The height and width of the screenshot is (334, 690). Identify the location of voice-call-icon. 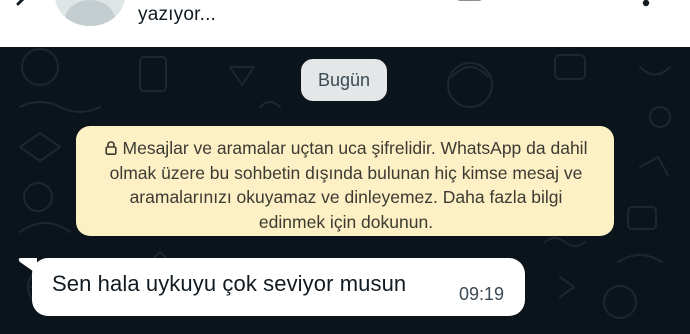
(573, 6).